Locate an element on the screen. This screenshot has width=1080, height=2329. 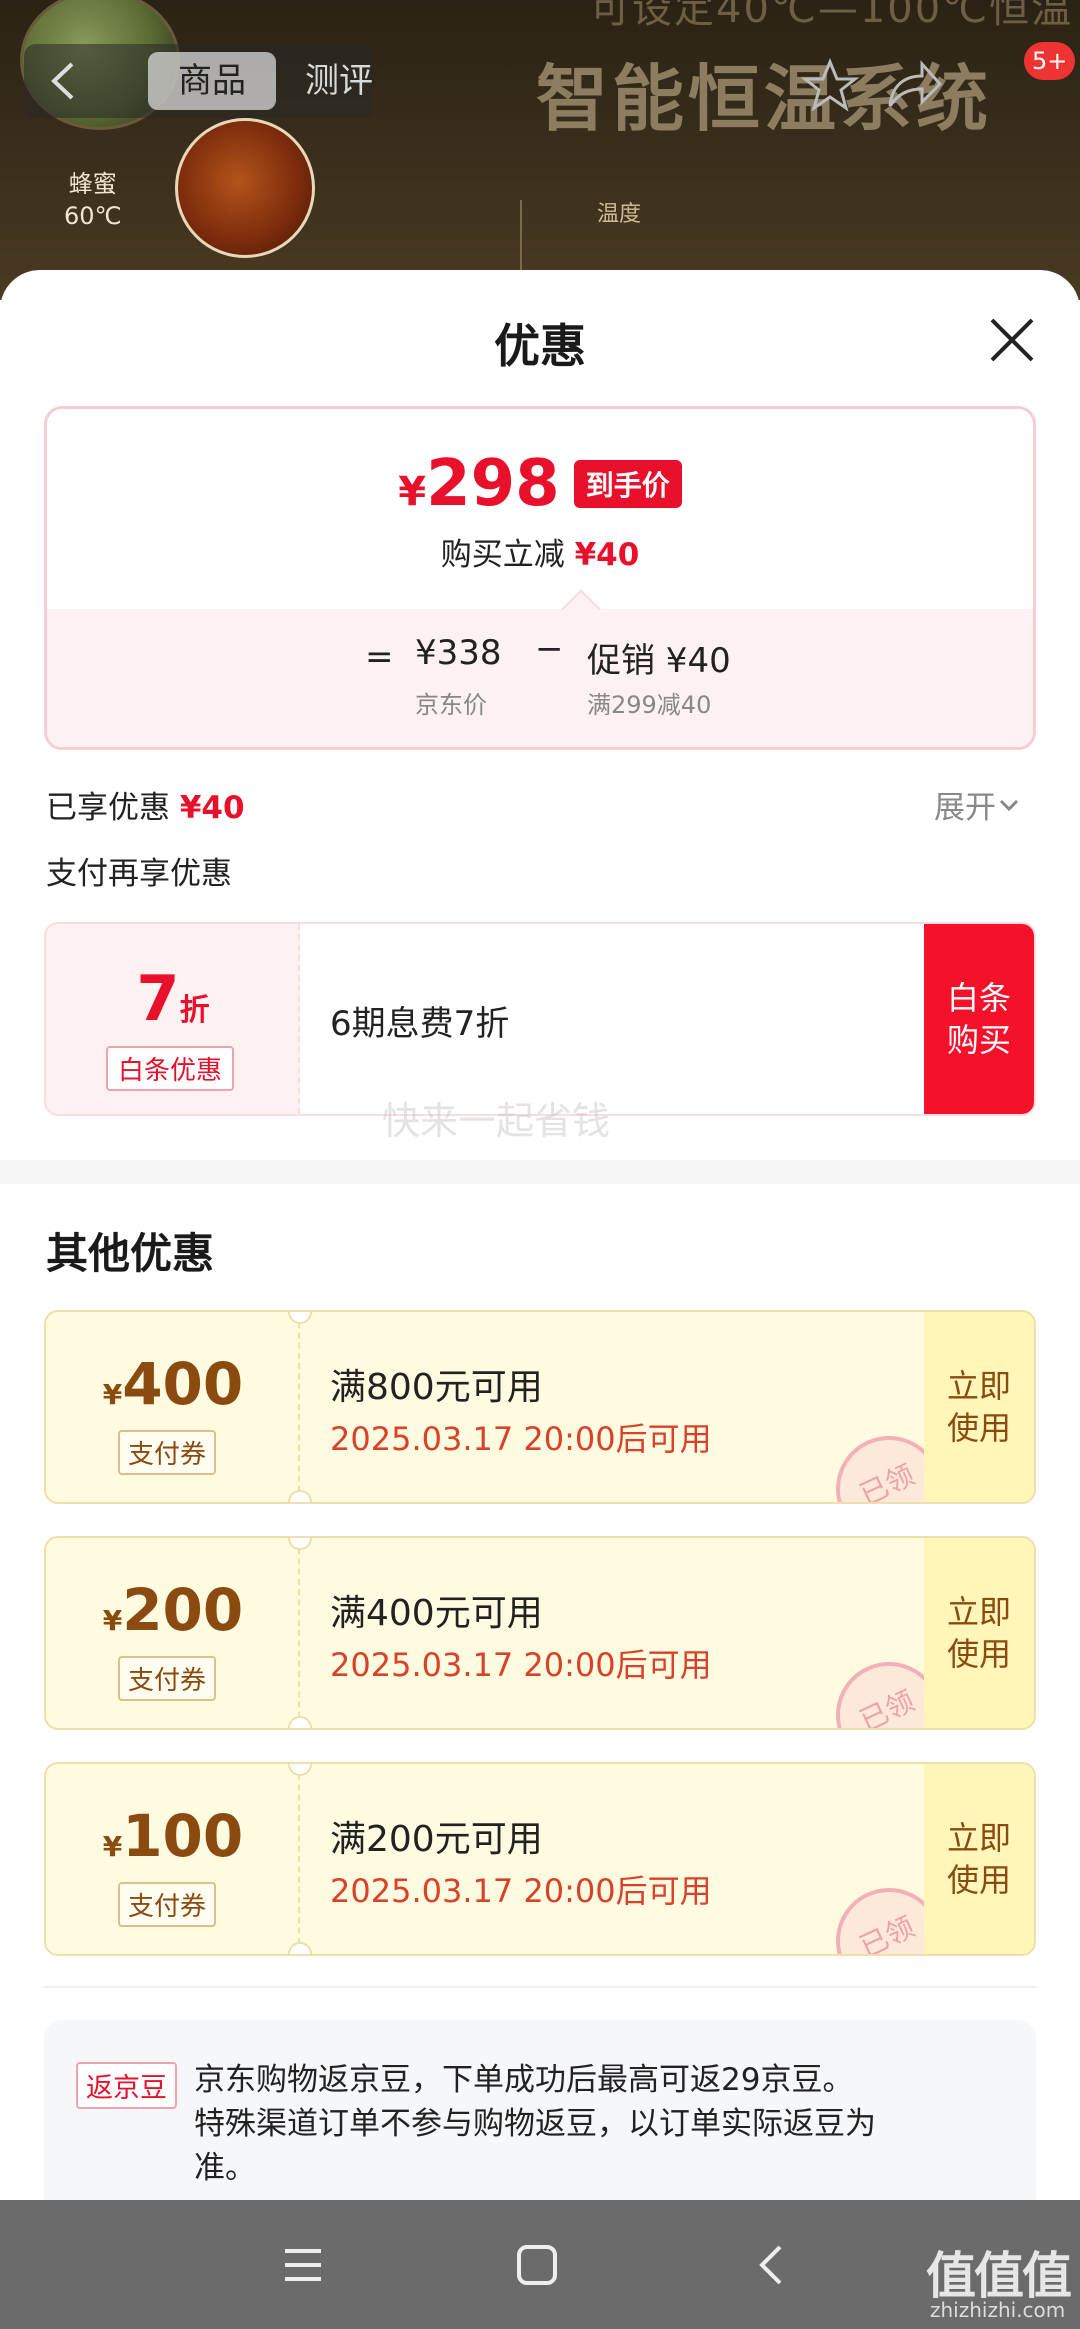
back-button is located at coordinates (63, 81).